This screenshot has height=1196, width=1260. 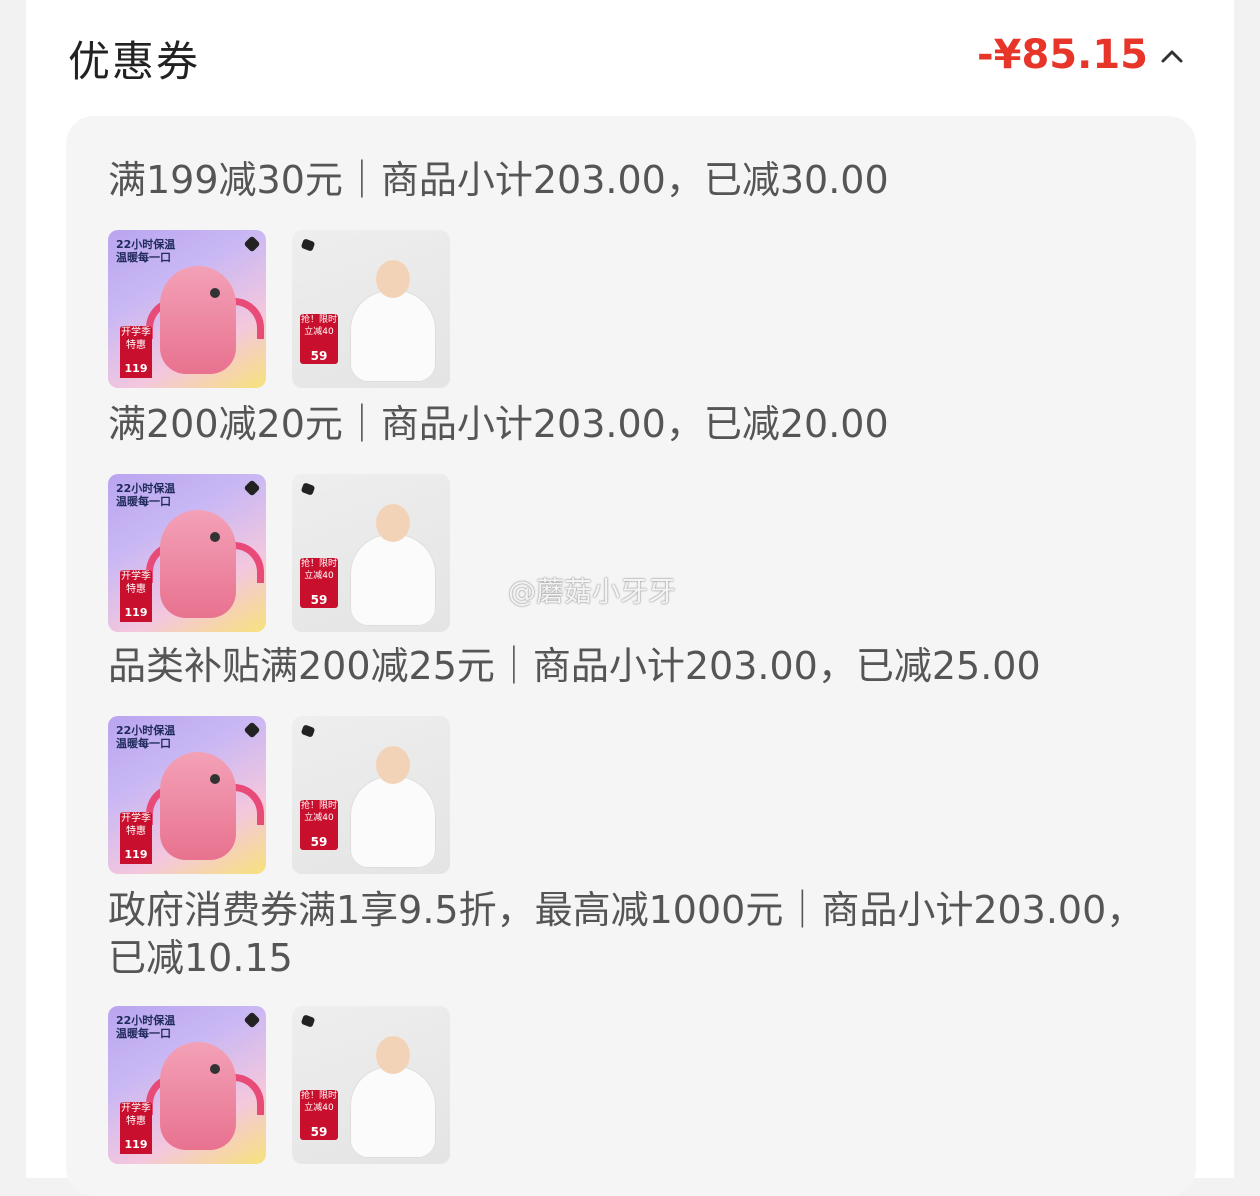 What do you see at coordinates (630, 55) in the screenshot?
I see `coupon-header: 优惠券 -¥85.15` at bounding box center [630, 55].